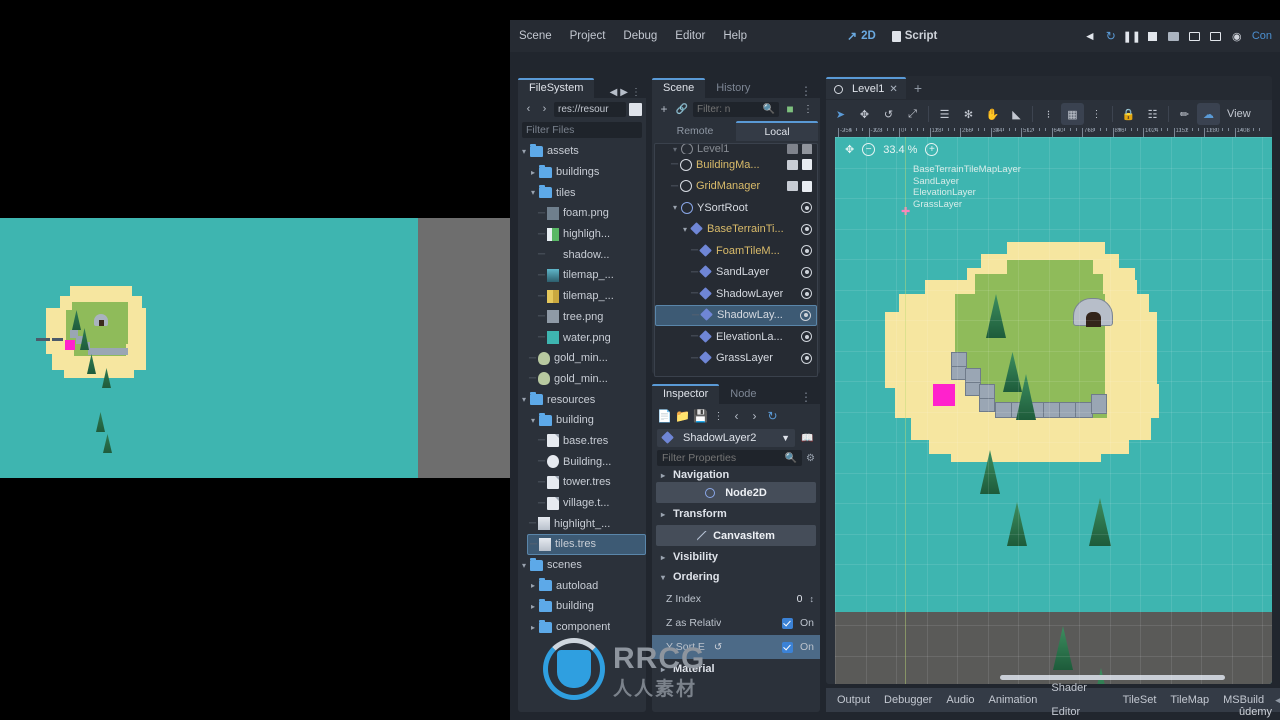  Describe the element at coordinates (591, 213) in the screenshot. I see `filesystem-item: ─ foam.png` at that location.